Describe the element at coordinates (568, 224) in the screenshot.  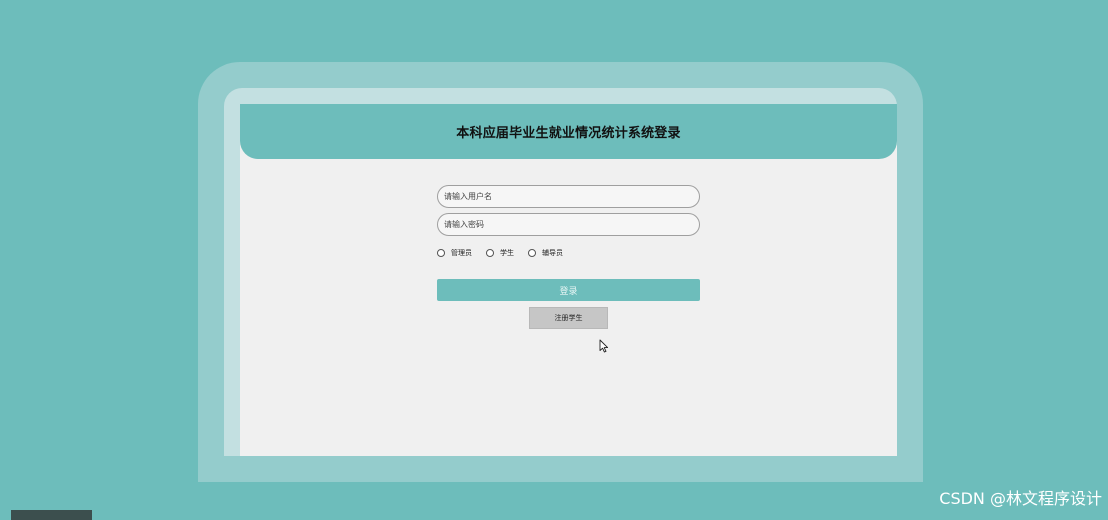
I see `password-input` at that location.